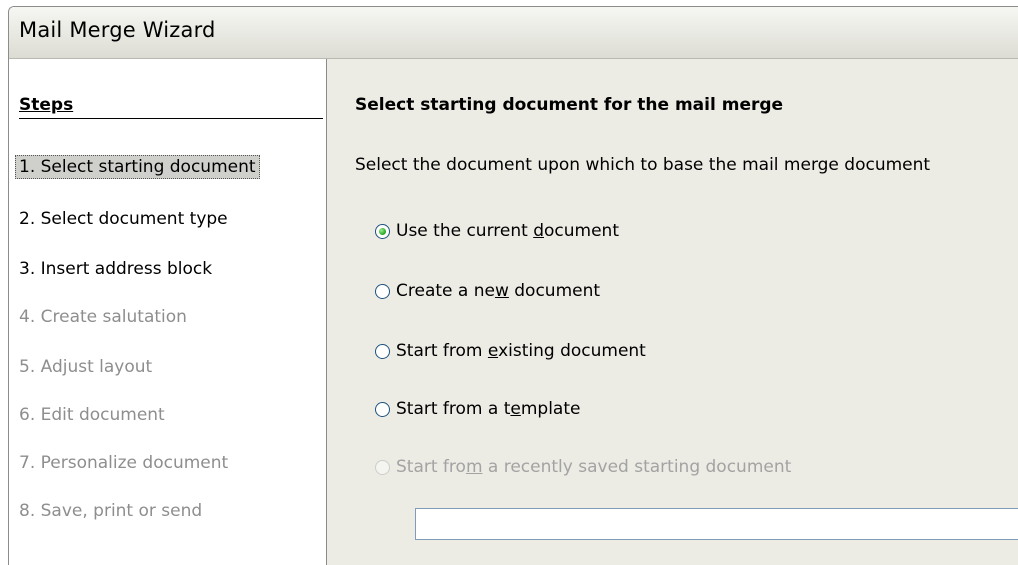 The width and height of the screenshot is (1018, 565). What do you see at coordinates (521, 351) in the screenshot?
I see `option-label: Start from existing document` at bounding box center [521, 351].